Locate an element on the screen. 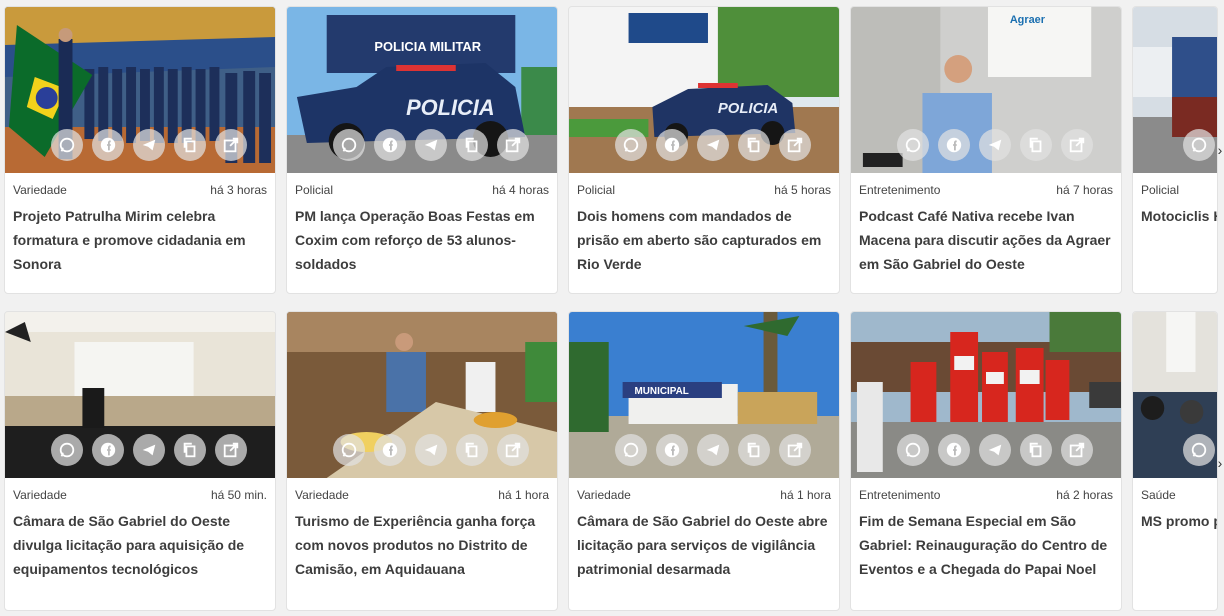 Image resolution: width=1224 pixels, height=616 pixels. news-thumbnail: Agraer is located at coordinates (986, 90).